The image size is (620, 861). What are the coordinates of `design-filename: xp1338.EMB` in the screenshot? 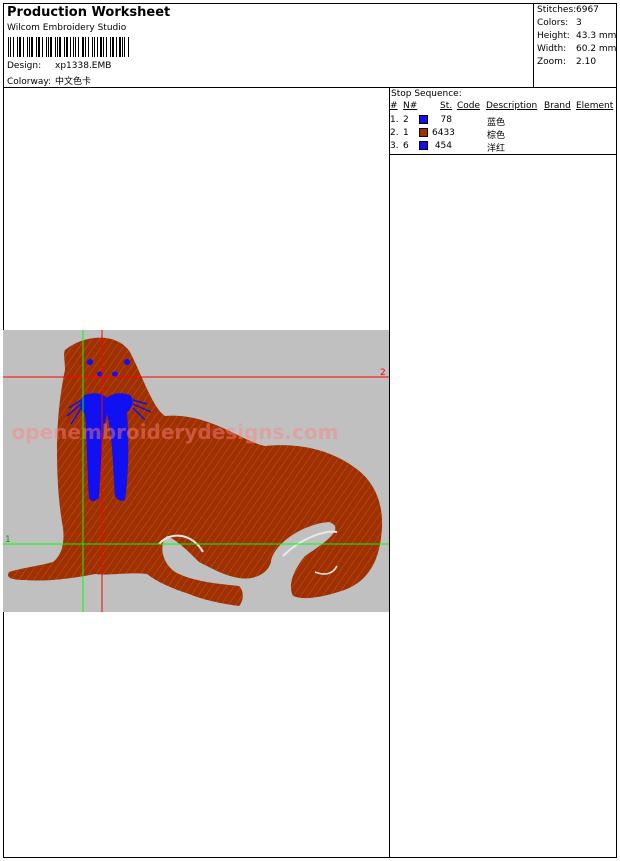 It's located at (83, 66).